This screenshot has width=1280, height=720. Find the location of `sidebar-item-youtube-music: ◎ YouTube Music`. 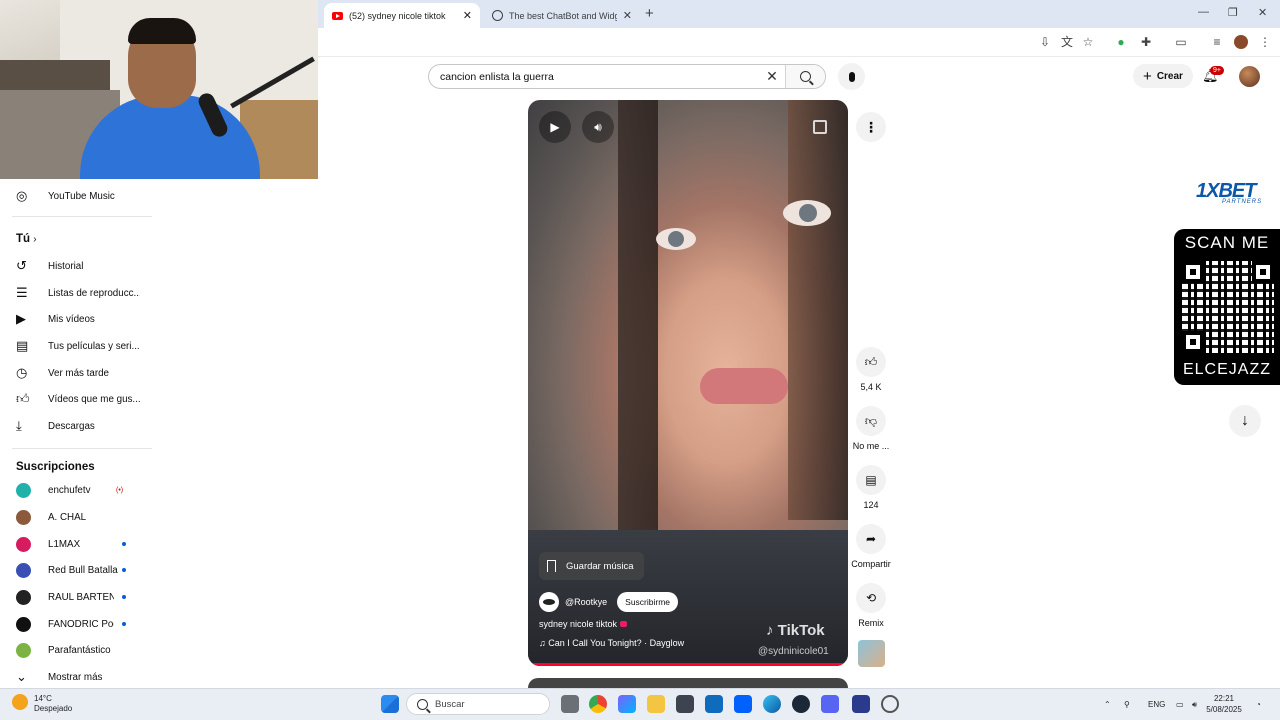

sidebar-item-youtube-music: ◎ YouTube Music is located at coordinates (77, 196).